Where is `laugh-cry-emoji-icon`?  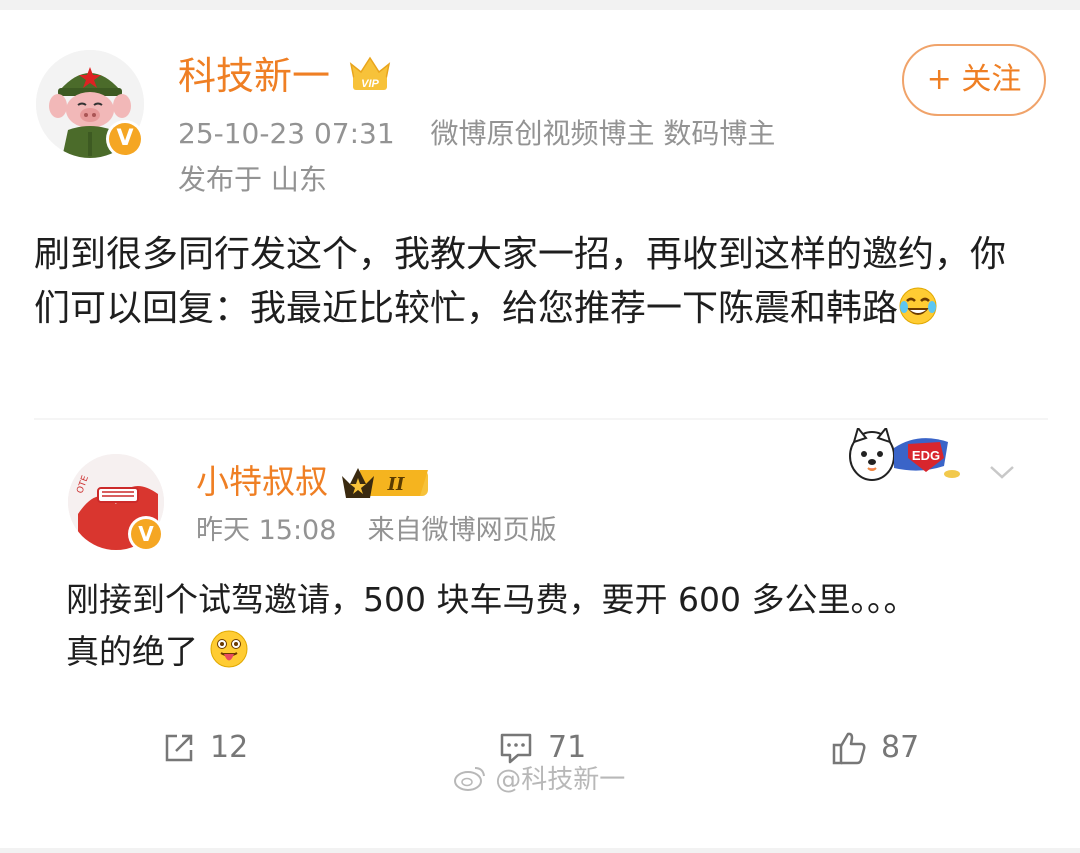
laugh-cry-emoji-icon is located at coordinates (918, 306).